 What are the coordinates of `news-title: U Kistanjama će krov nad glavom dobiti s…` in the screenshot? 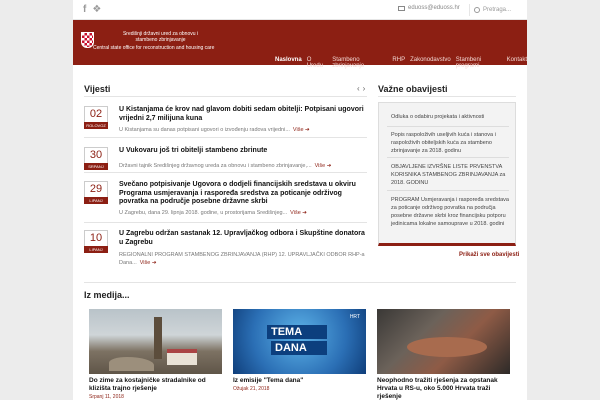 It's located at (244, 114).